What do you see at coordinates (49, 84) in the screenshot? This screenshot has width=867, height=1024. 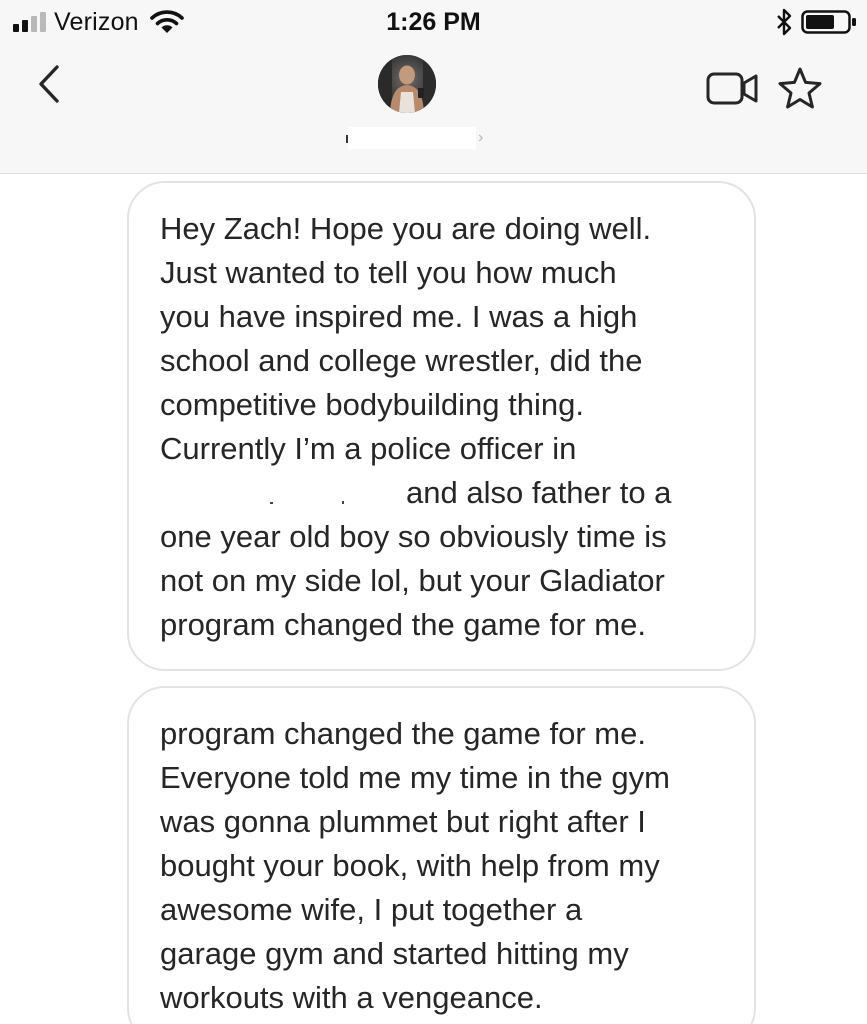 I see `back-chevron-icon` at bounding box center [49, 84].